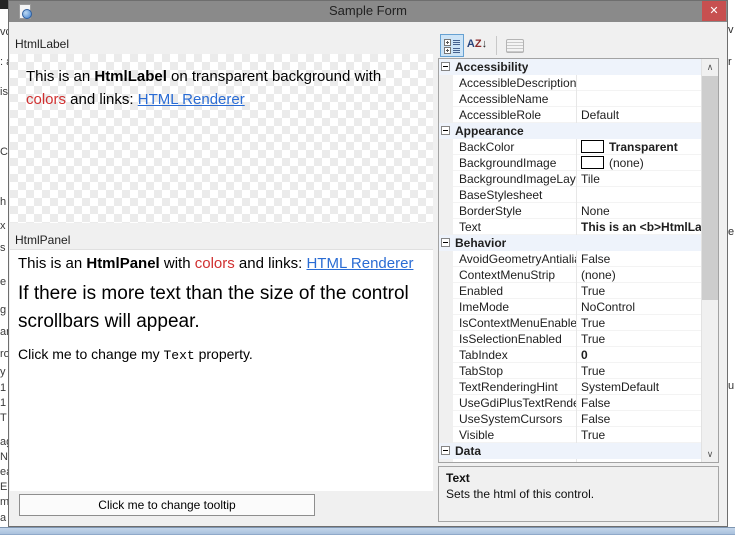 The height and width of the screenshot is (535, 735). I want to click on label-bold-text: HtmlLabel, so click(130, 76).